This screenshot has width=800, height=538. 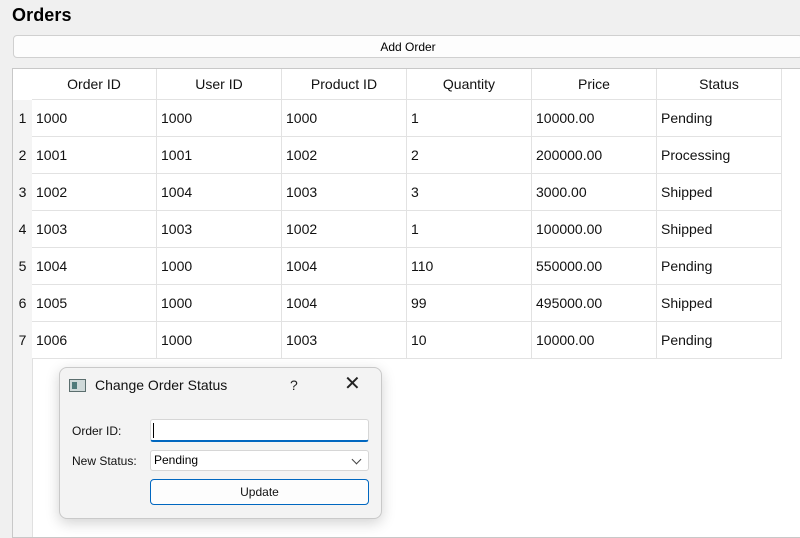 What do you see at coordinates (77, 385) in the screenshot?
I see `app-window-icon` at bounding box center [77, 385].